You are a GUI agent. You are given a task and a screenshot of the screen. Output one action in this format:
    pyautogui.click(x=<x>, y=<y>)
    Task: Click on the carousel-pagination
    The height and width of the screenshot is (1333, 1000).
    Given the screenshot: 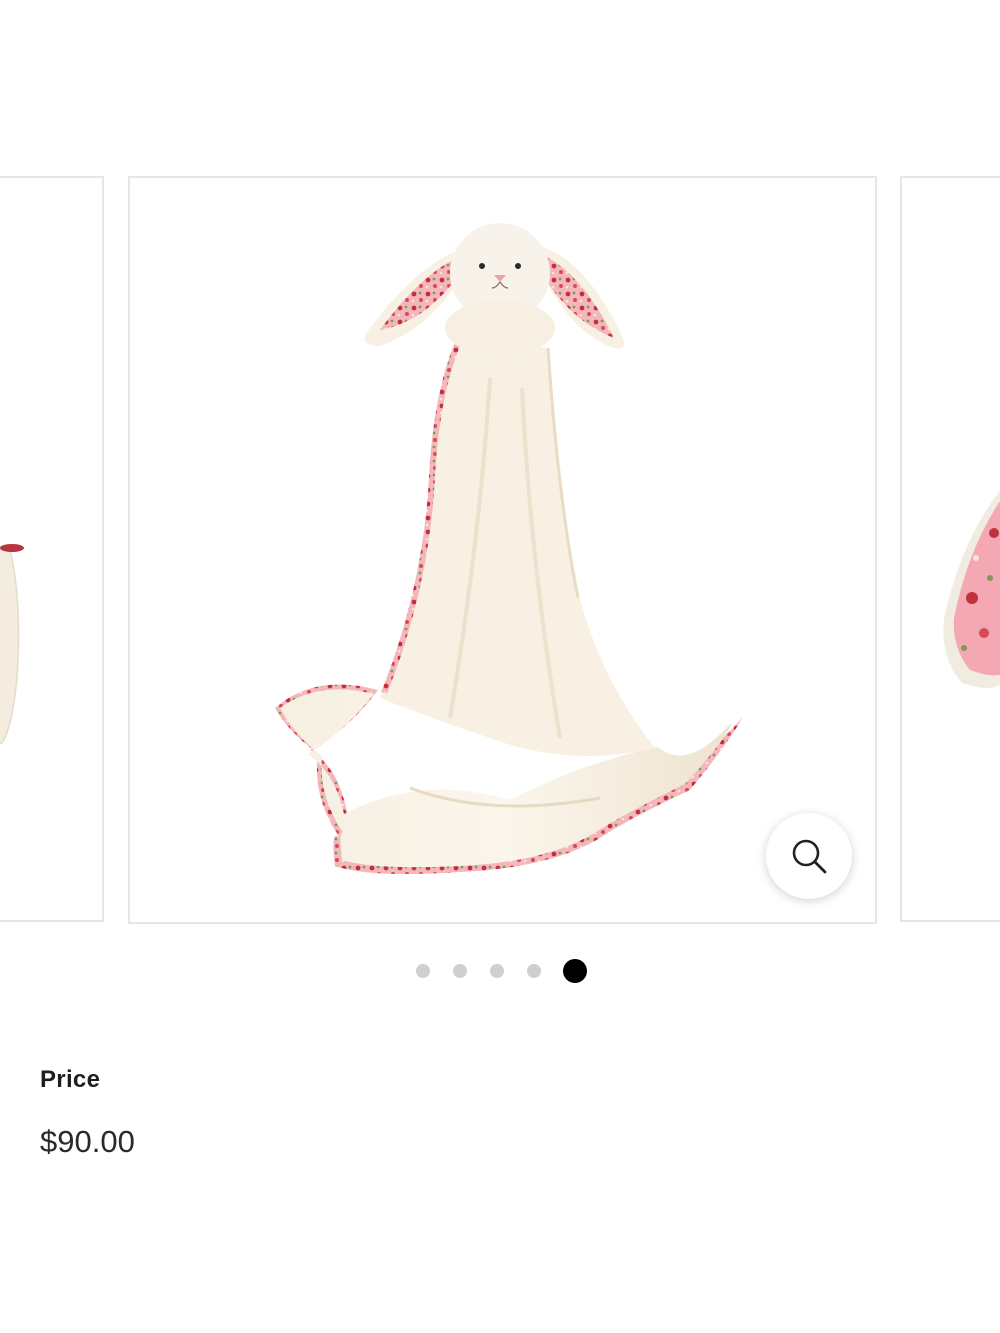 What is the action you would take?
    pyautogui.click(x=500, y=971)
    